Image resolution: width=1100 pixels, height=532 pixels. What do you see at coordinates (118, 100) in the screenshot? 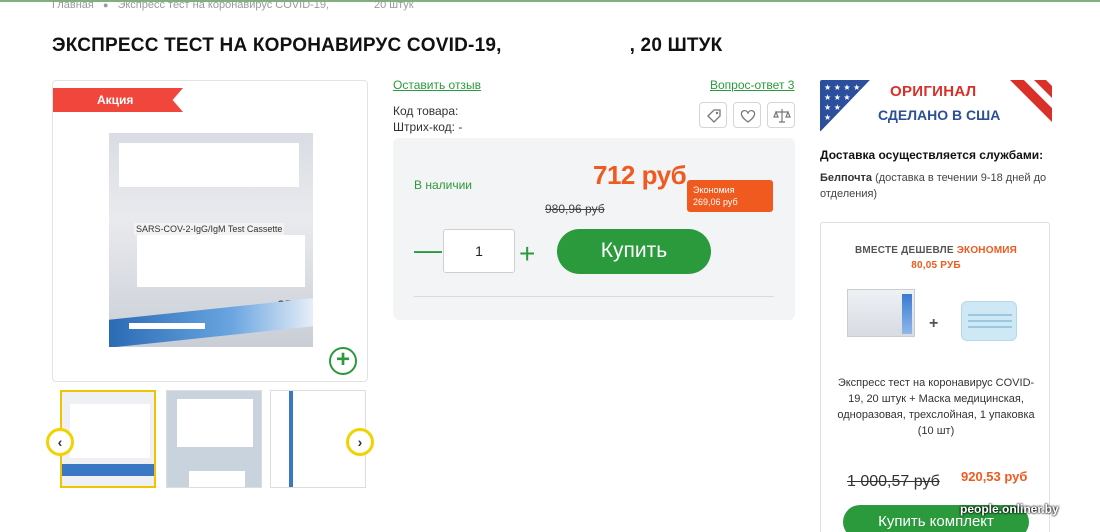
I see `promo-badge: Акция` at bounding box center [118, 100].